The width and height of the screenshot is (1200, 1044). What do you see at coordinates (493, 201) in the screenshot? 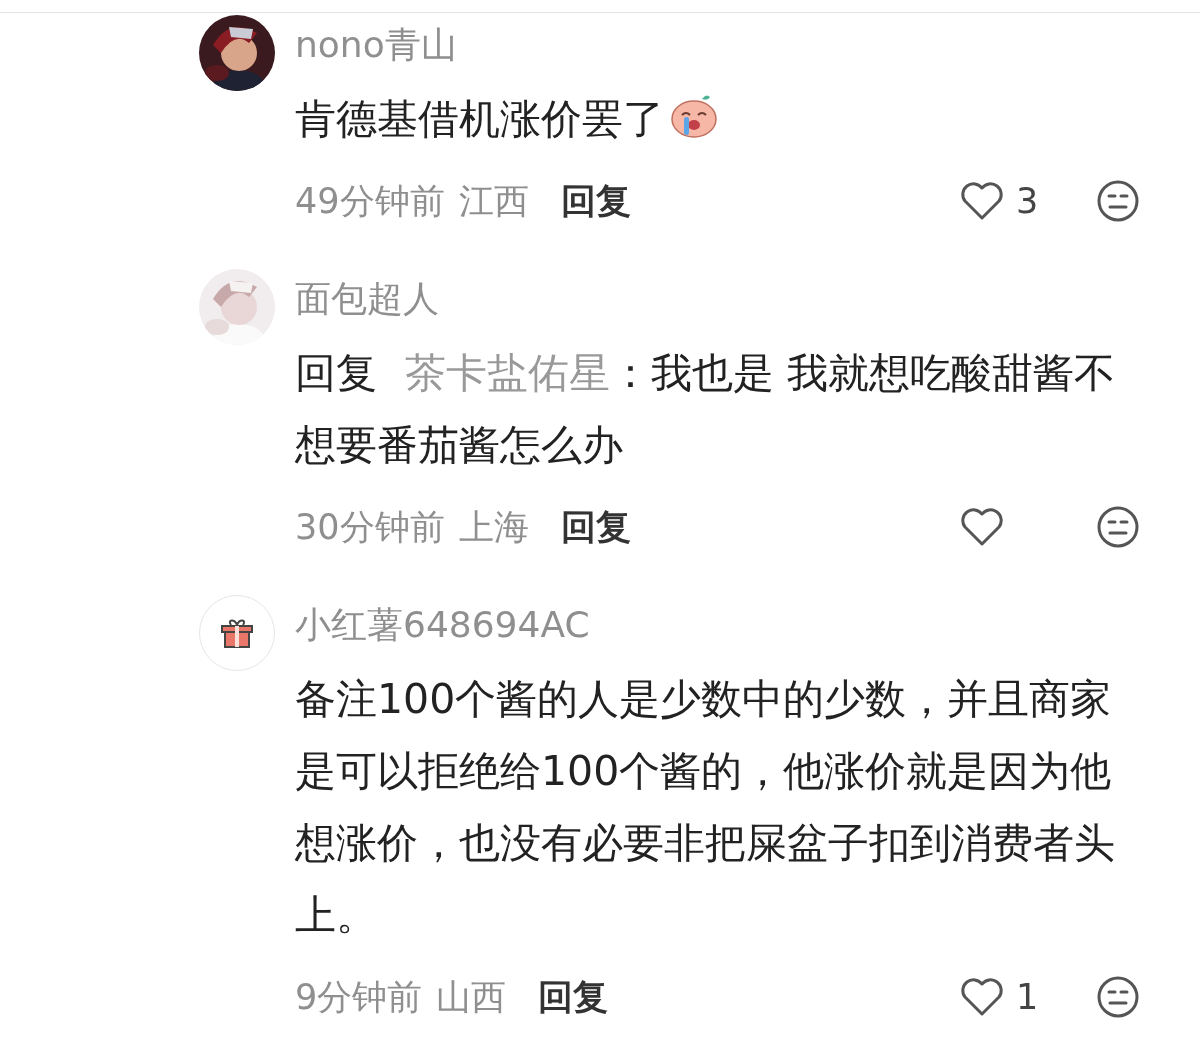
I see `comment-location: 江西` at bounding box center [493, 201].